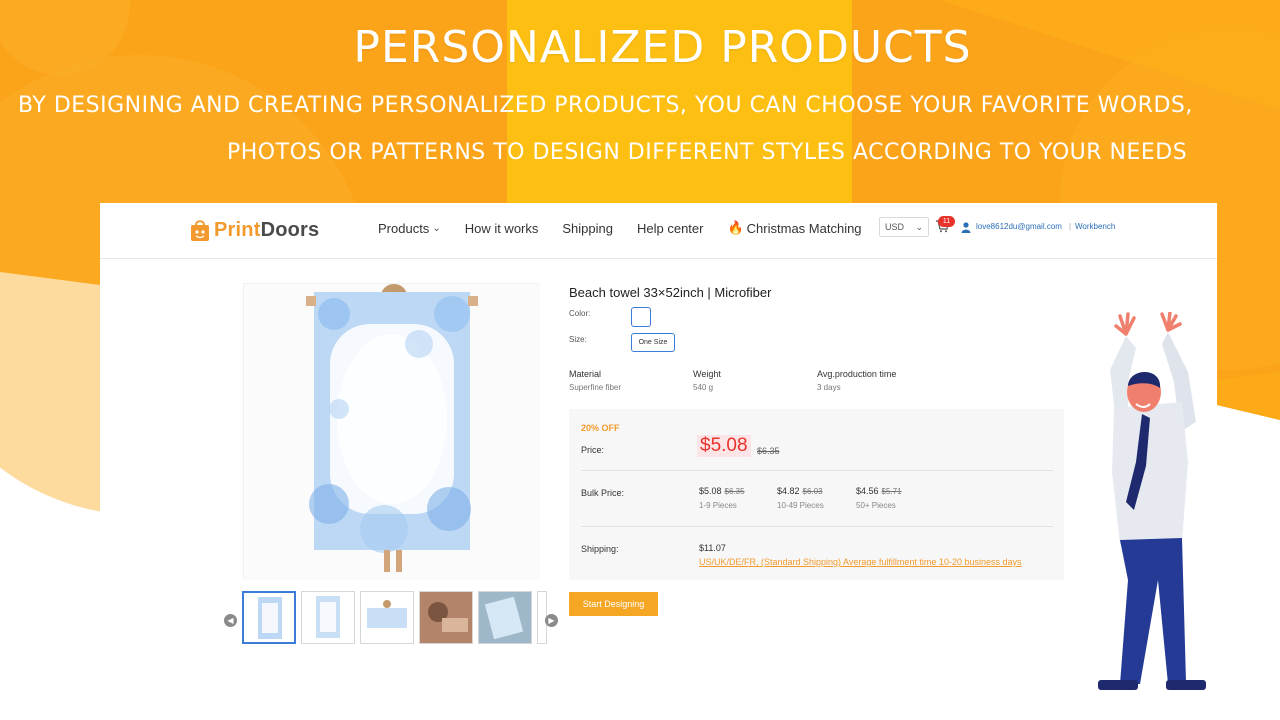 This screenshot has width=1280, height=720. Describe the element at coordinates (593, 450) in the screenshot. I see `price-label: Price:` at that location.